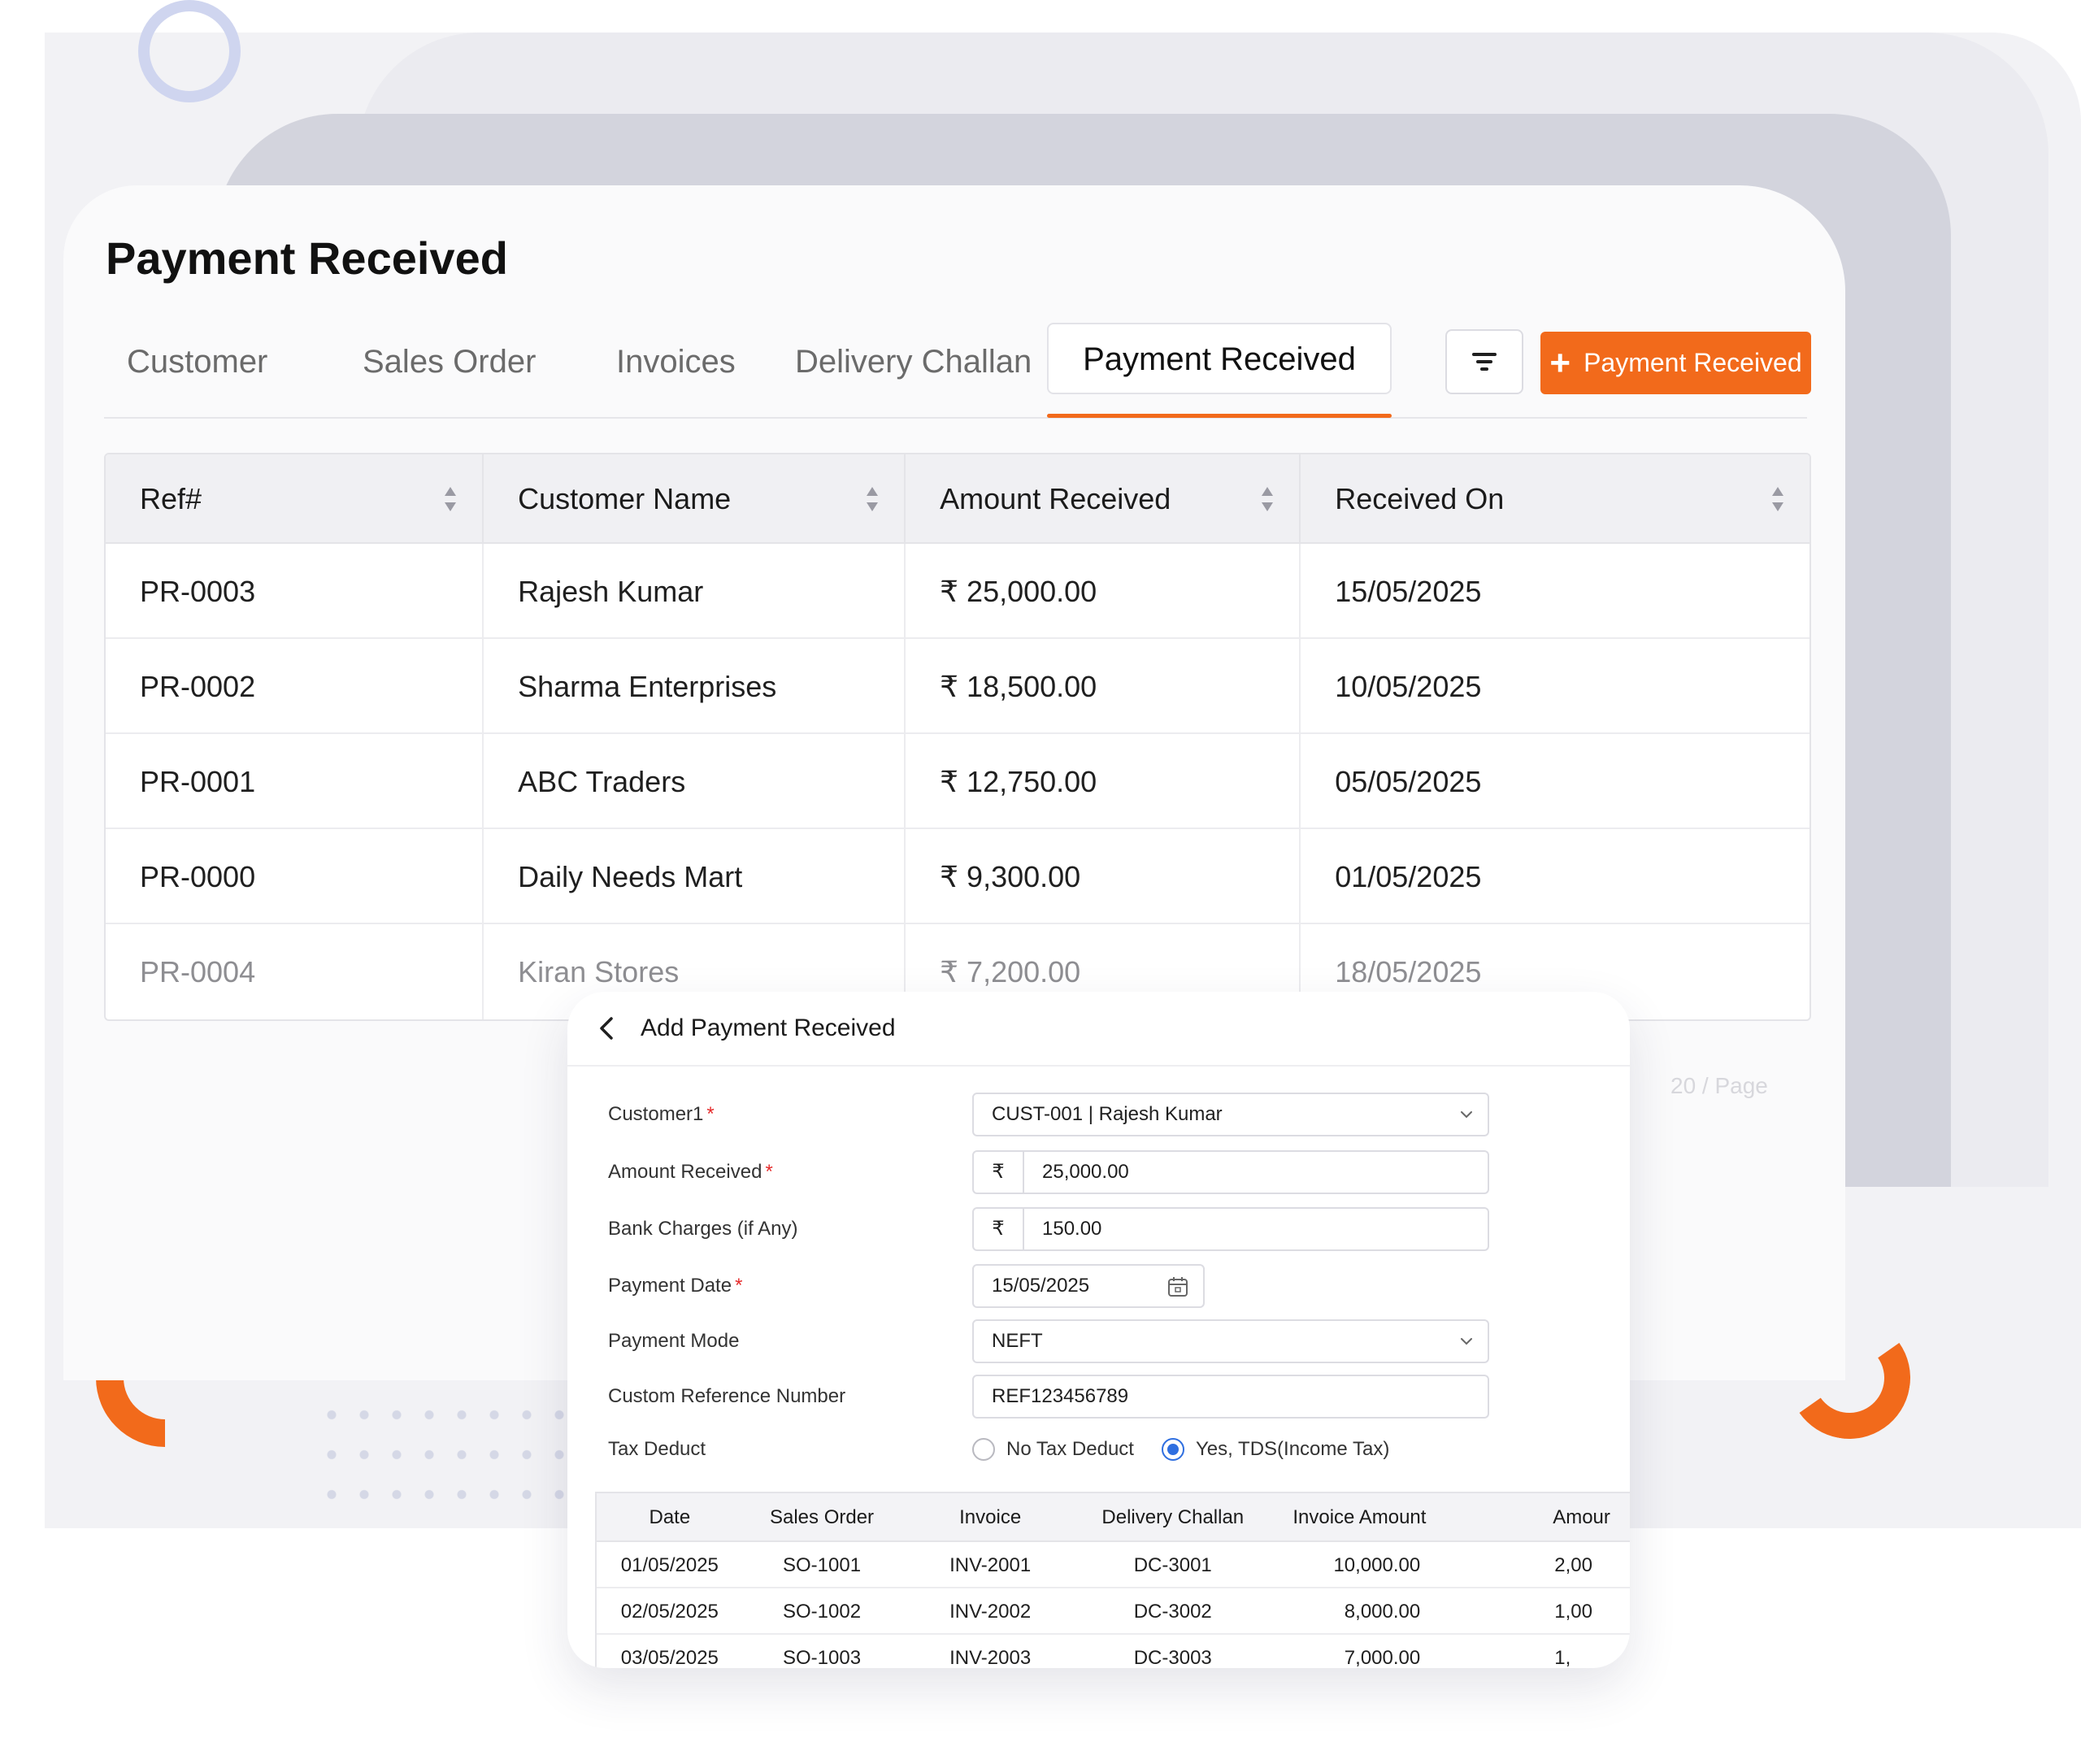  I want to click on radio-label-no-tax: No Tax Deduct, so click(1070, 1449).